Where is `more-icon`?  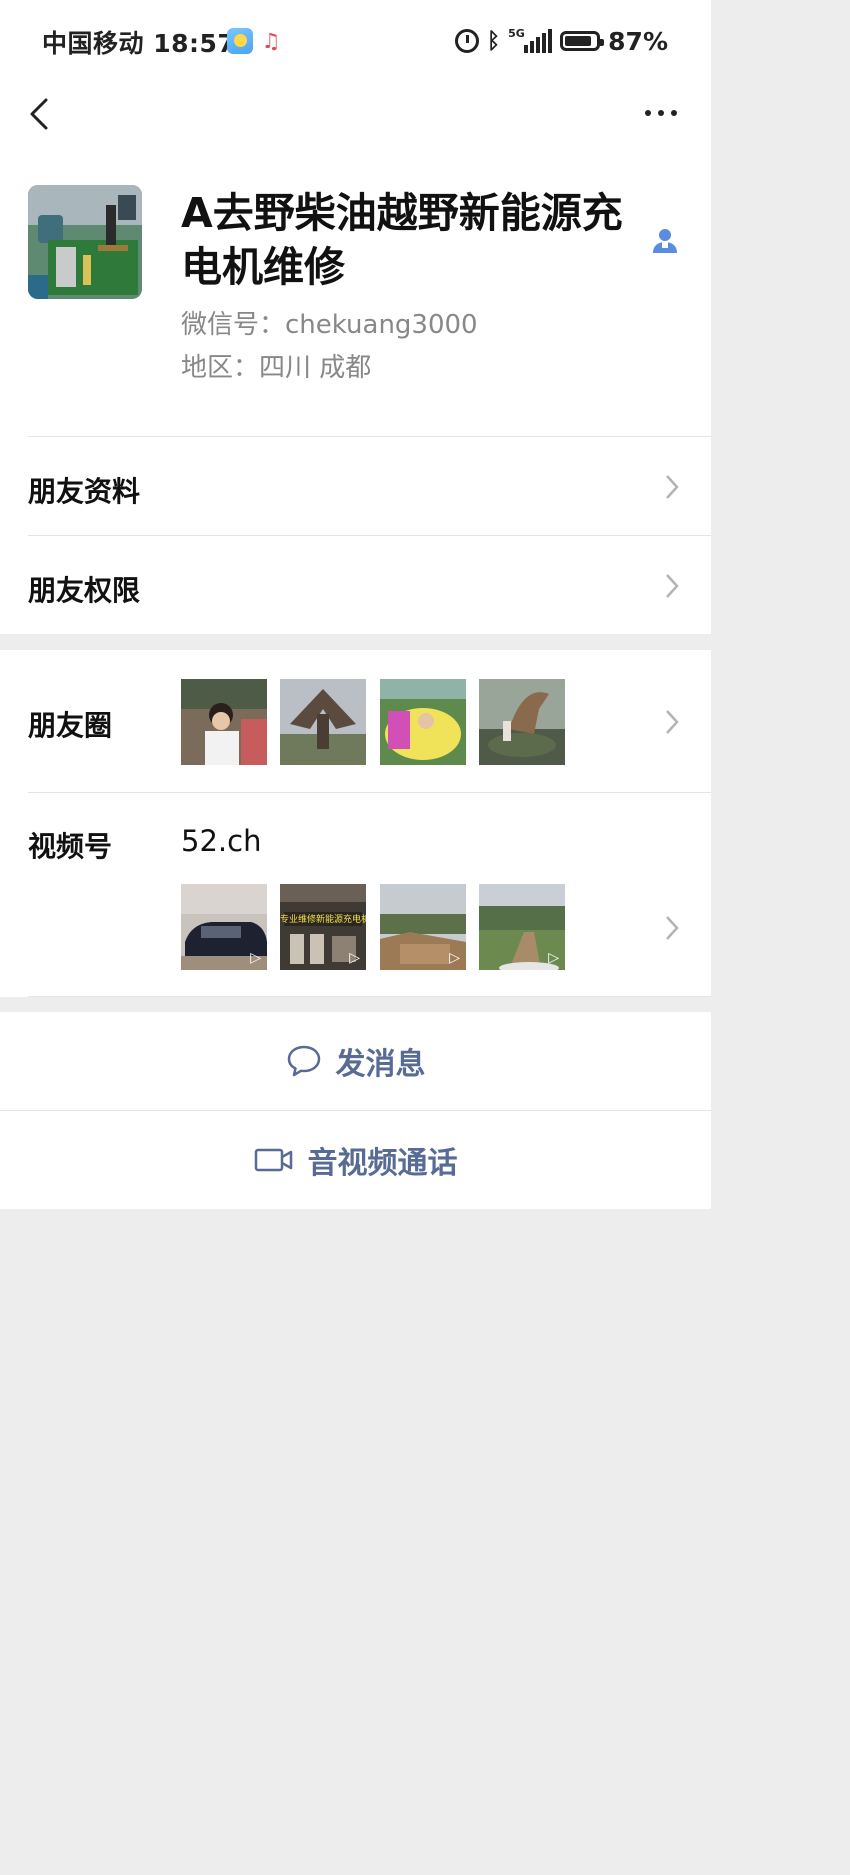 more-icon is located at coordinates (662, 113).